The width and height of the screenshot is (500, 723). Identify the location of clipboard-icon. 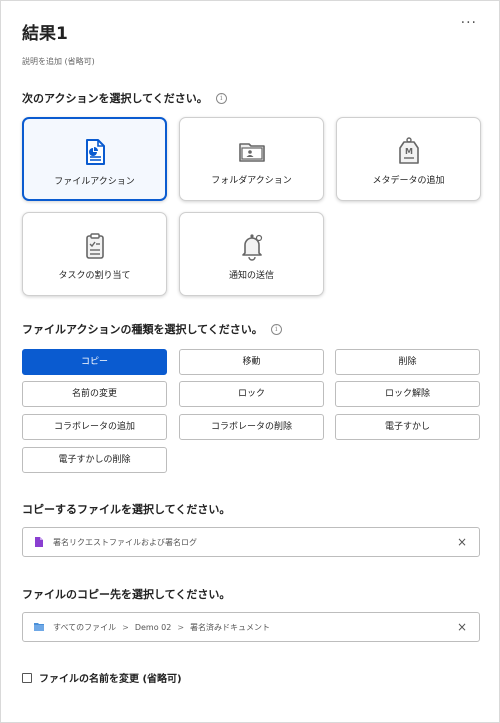
(94, 246).